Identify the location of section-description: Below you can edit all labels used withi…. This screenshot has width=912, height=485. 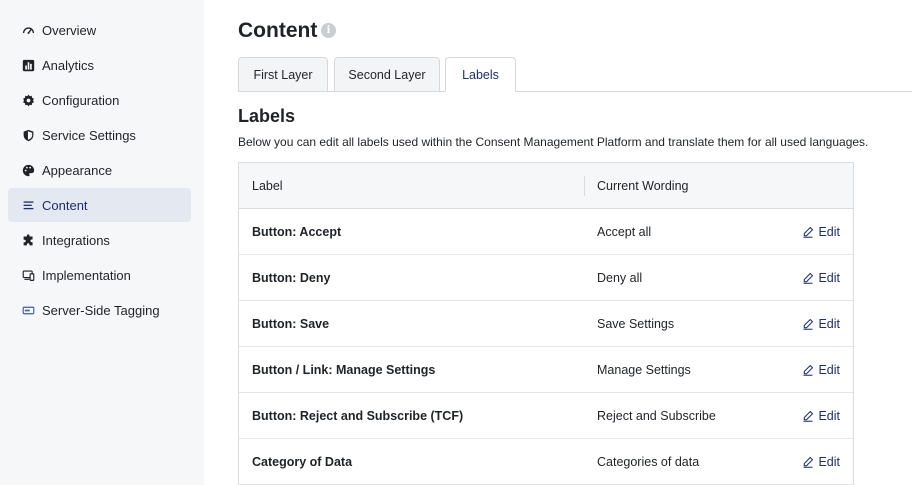
(553, 142).